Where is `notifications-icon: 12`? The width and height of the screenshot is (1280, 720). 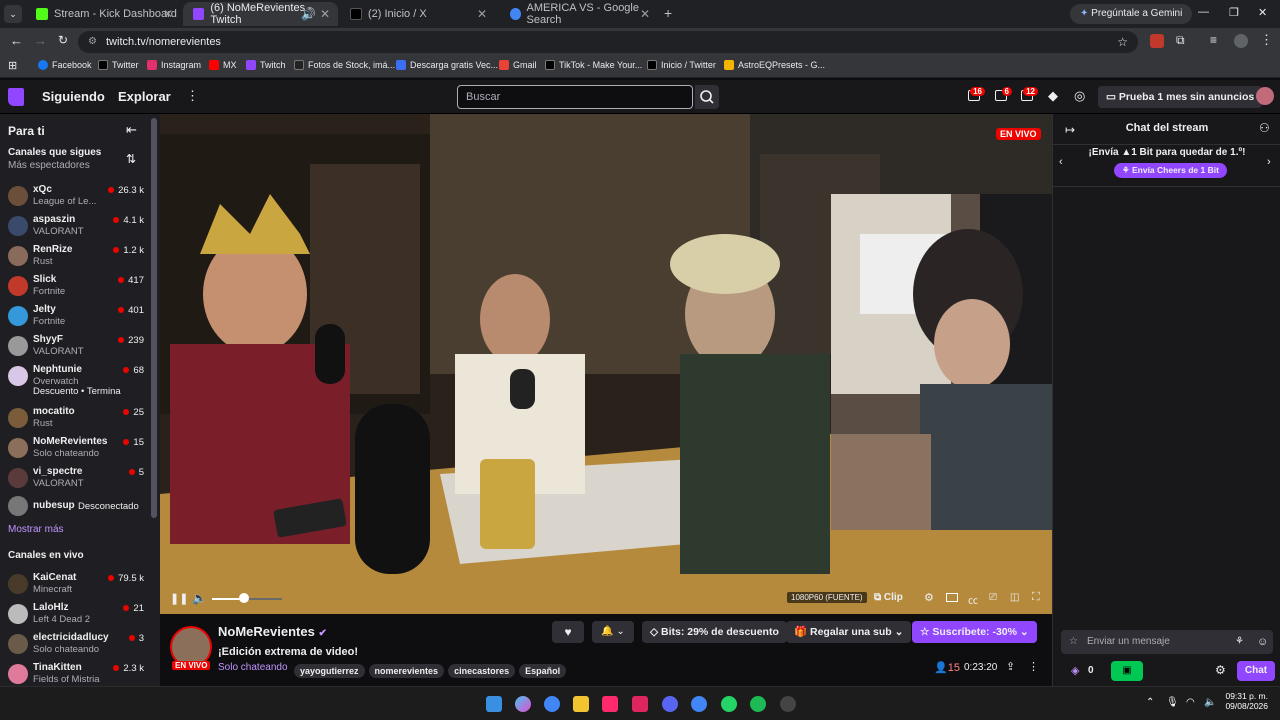
notifications-icon: 12 is located at coordinates (1029, 94).